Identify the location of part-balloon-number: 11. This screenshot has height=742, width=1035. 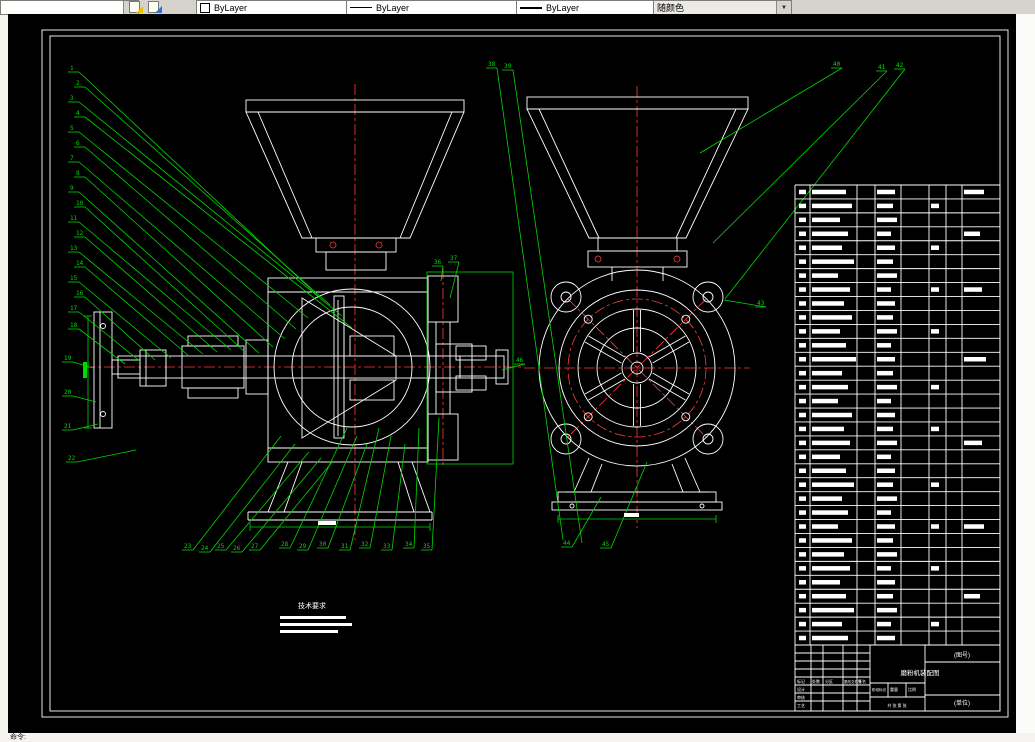
(74, 218).